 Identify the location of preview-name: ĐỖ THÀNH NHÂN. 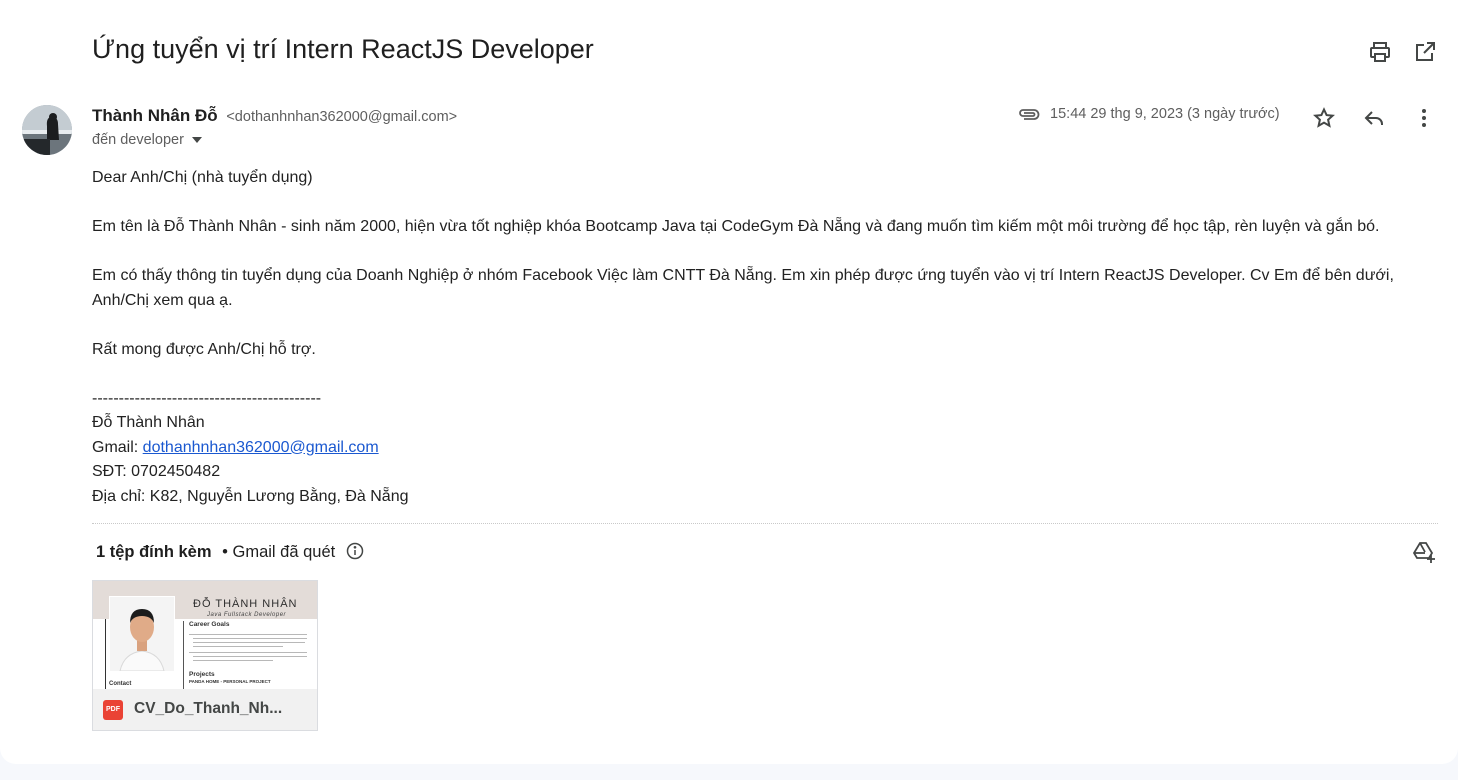
(245, 604).